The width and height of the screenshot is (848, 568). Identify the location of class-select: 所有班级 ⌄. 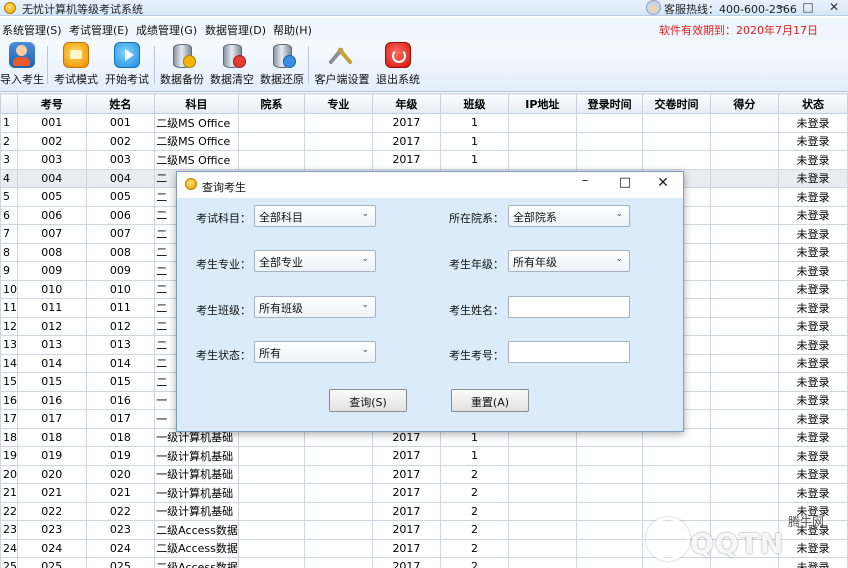
(315, 307).